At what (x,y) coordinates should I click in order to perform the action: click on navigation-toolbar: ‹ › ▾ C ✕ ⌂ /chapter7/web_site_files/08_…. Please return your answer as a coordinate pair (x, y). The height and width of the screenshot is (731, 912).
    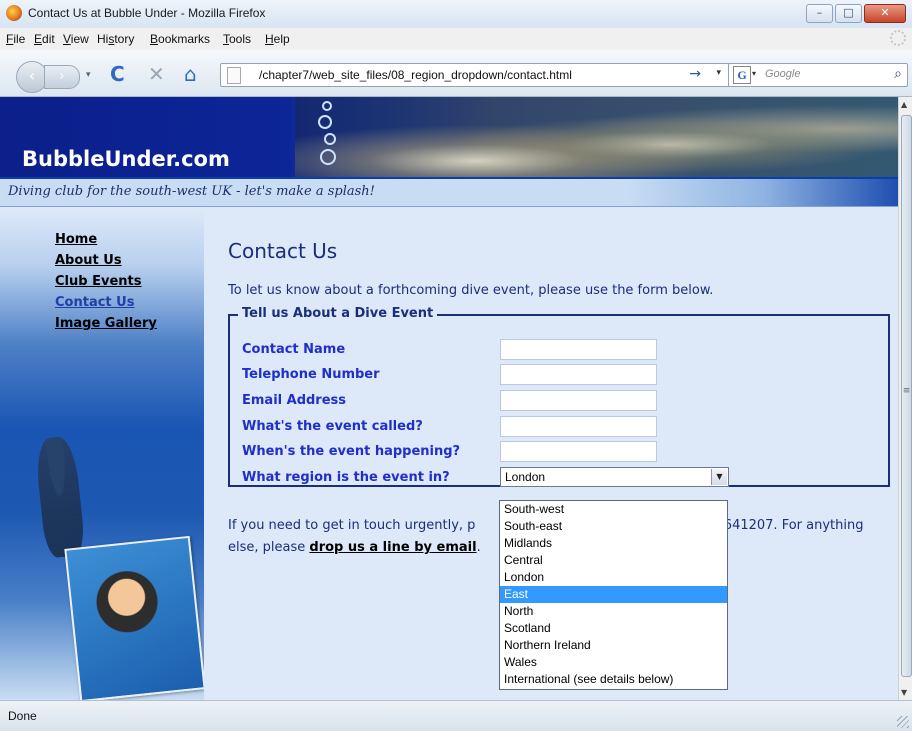
    Looking at the image, I should click on (456, 73).